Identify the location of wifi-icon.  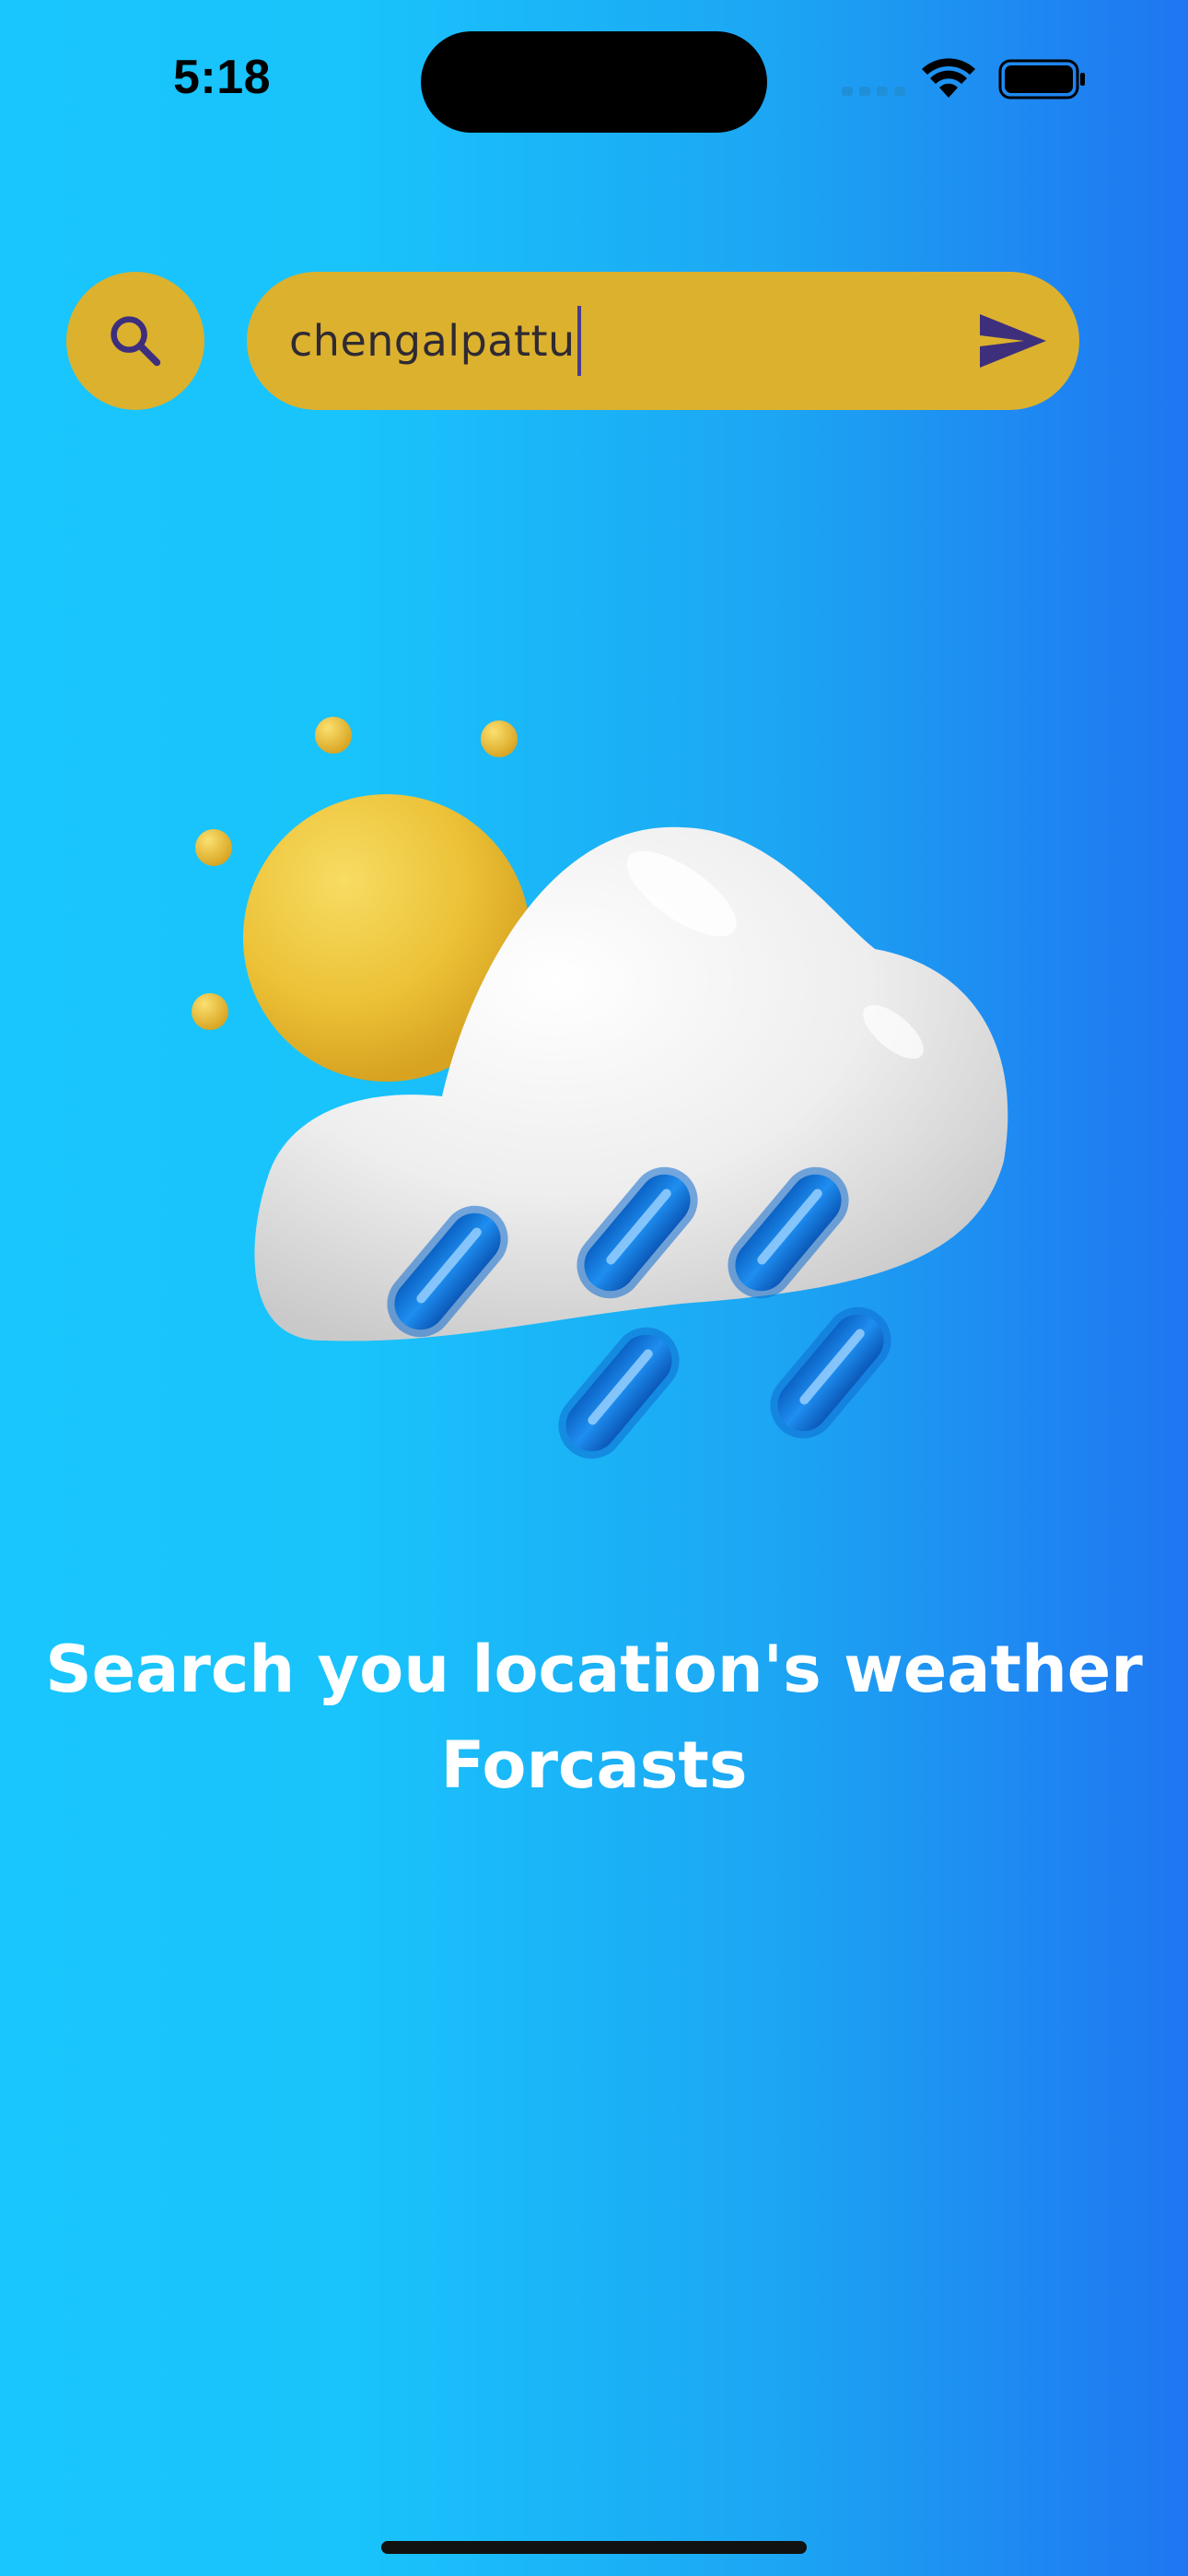
(948, 78).